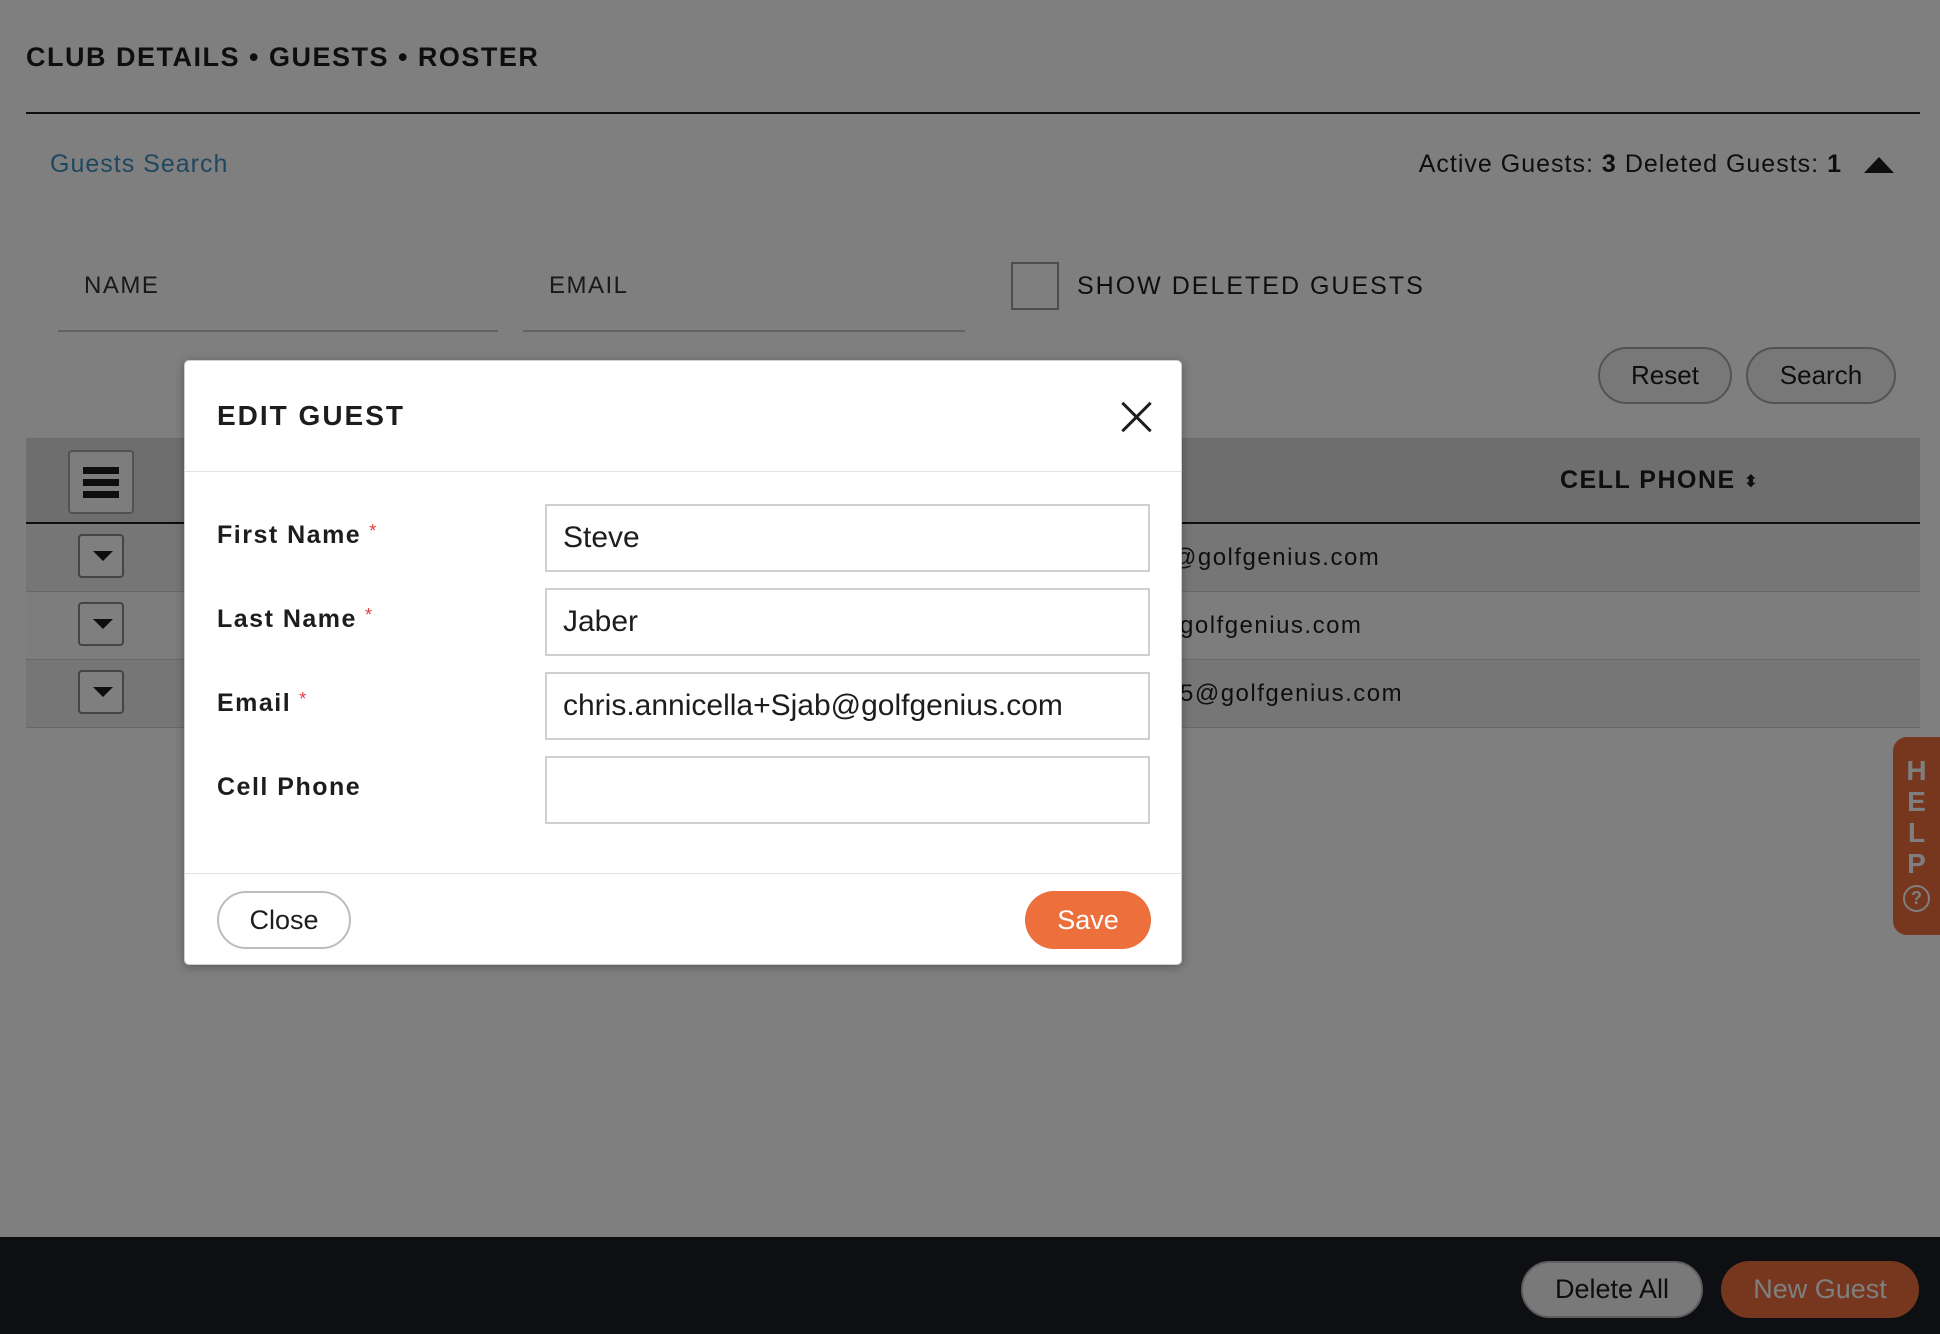 The image size is (1940, 1334). Describe the element at coordinates (262, 703) in the screenshot. I see `email-label: Email *` at that location.